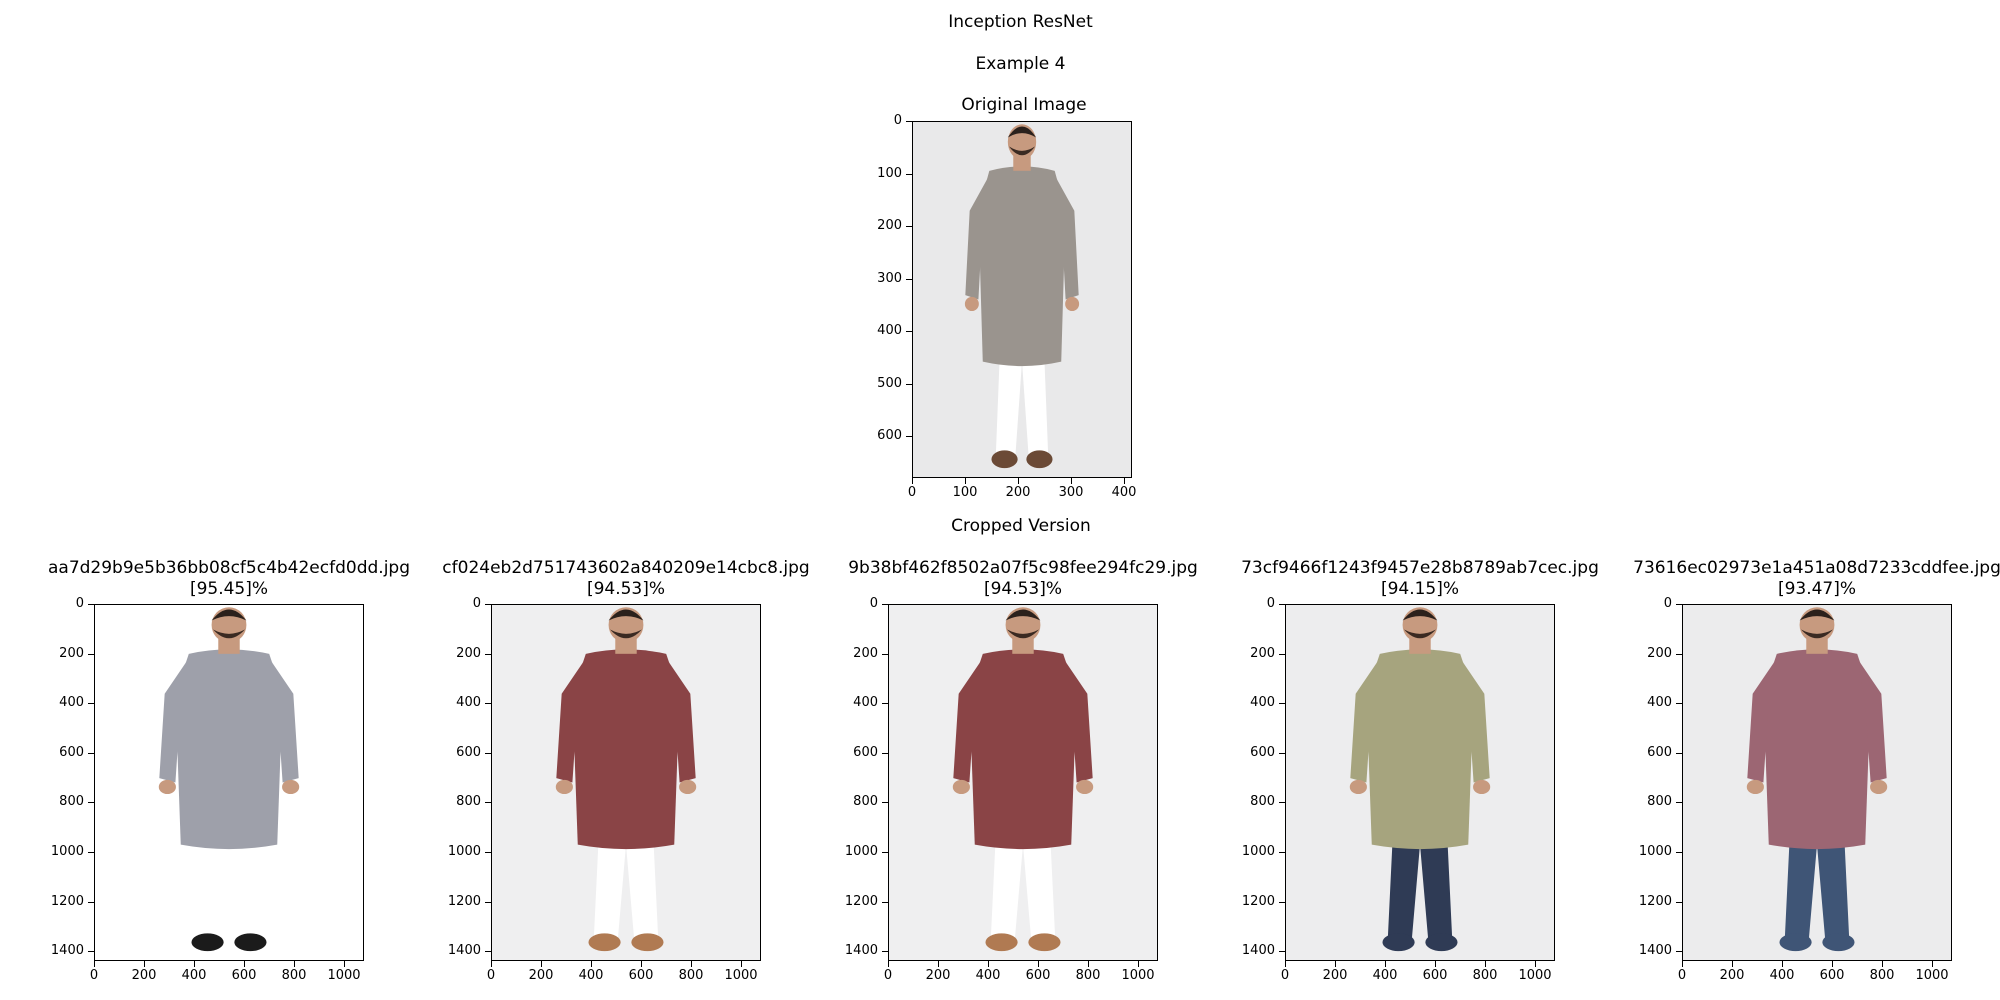 This screenshot has width=2000, height=1000. What do you see at coordinates (1071, 492) in the screenshot?
I see `original-x-tick-label: 300` at bounding box center [1071, 492].